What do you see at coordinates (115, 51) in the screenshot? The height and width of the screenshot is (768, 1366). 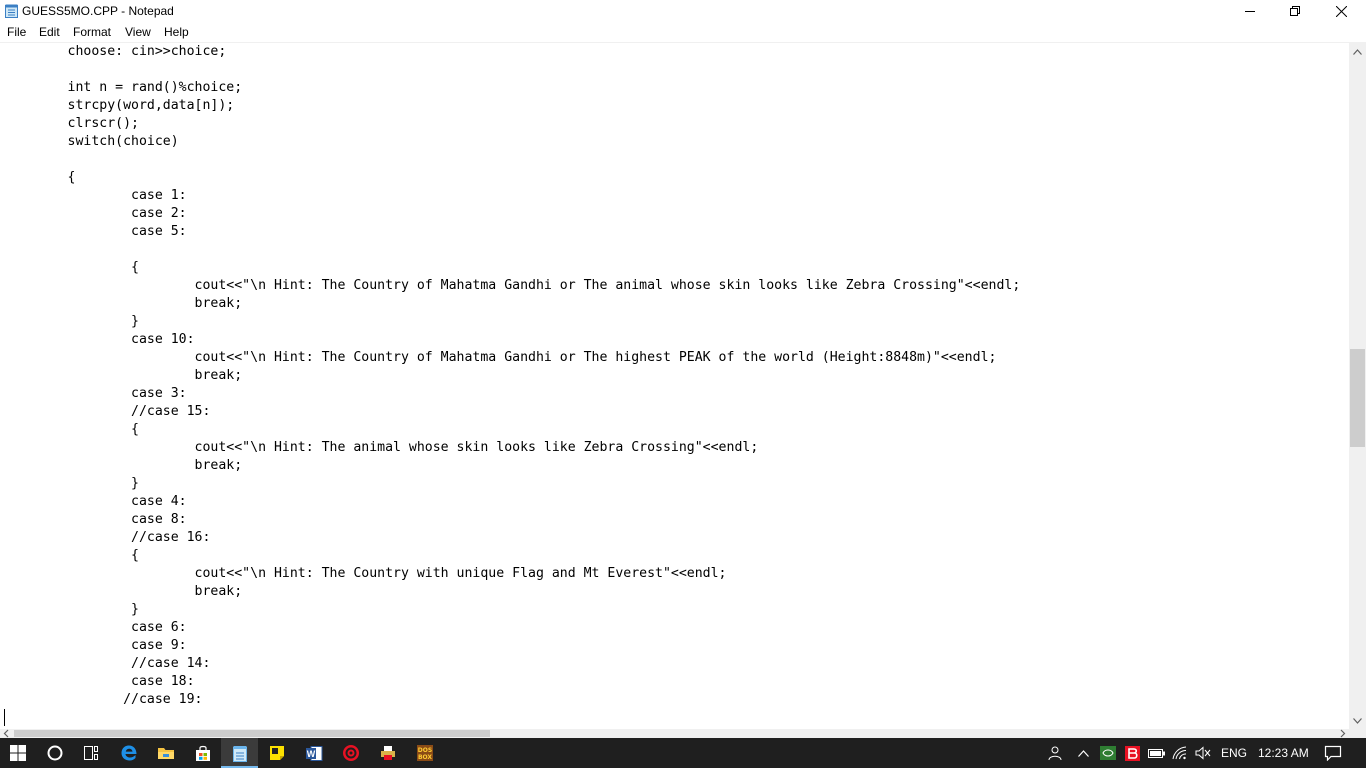 I see `code-line: choose: cin>>choice;` at bounding box center [115, 51].